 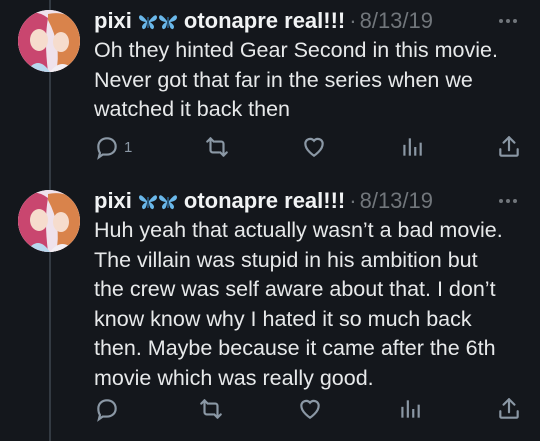 I want to click on reply-button: 1, so click(x=113, y=147).